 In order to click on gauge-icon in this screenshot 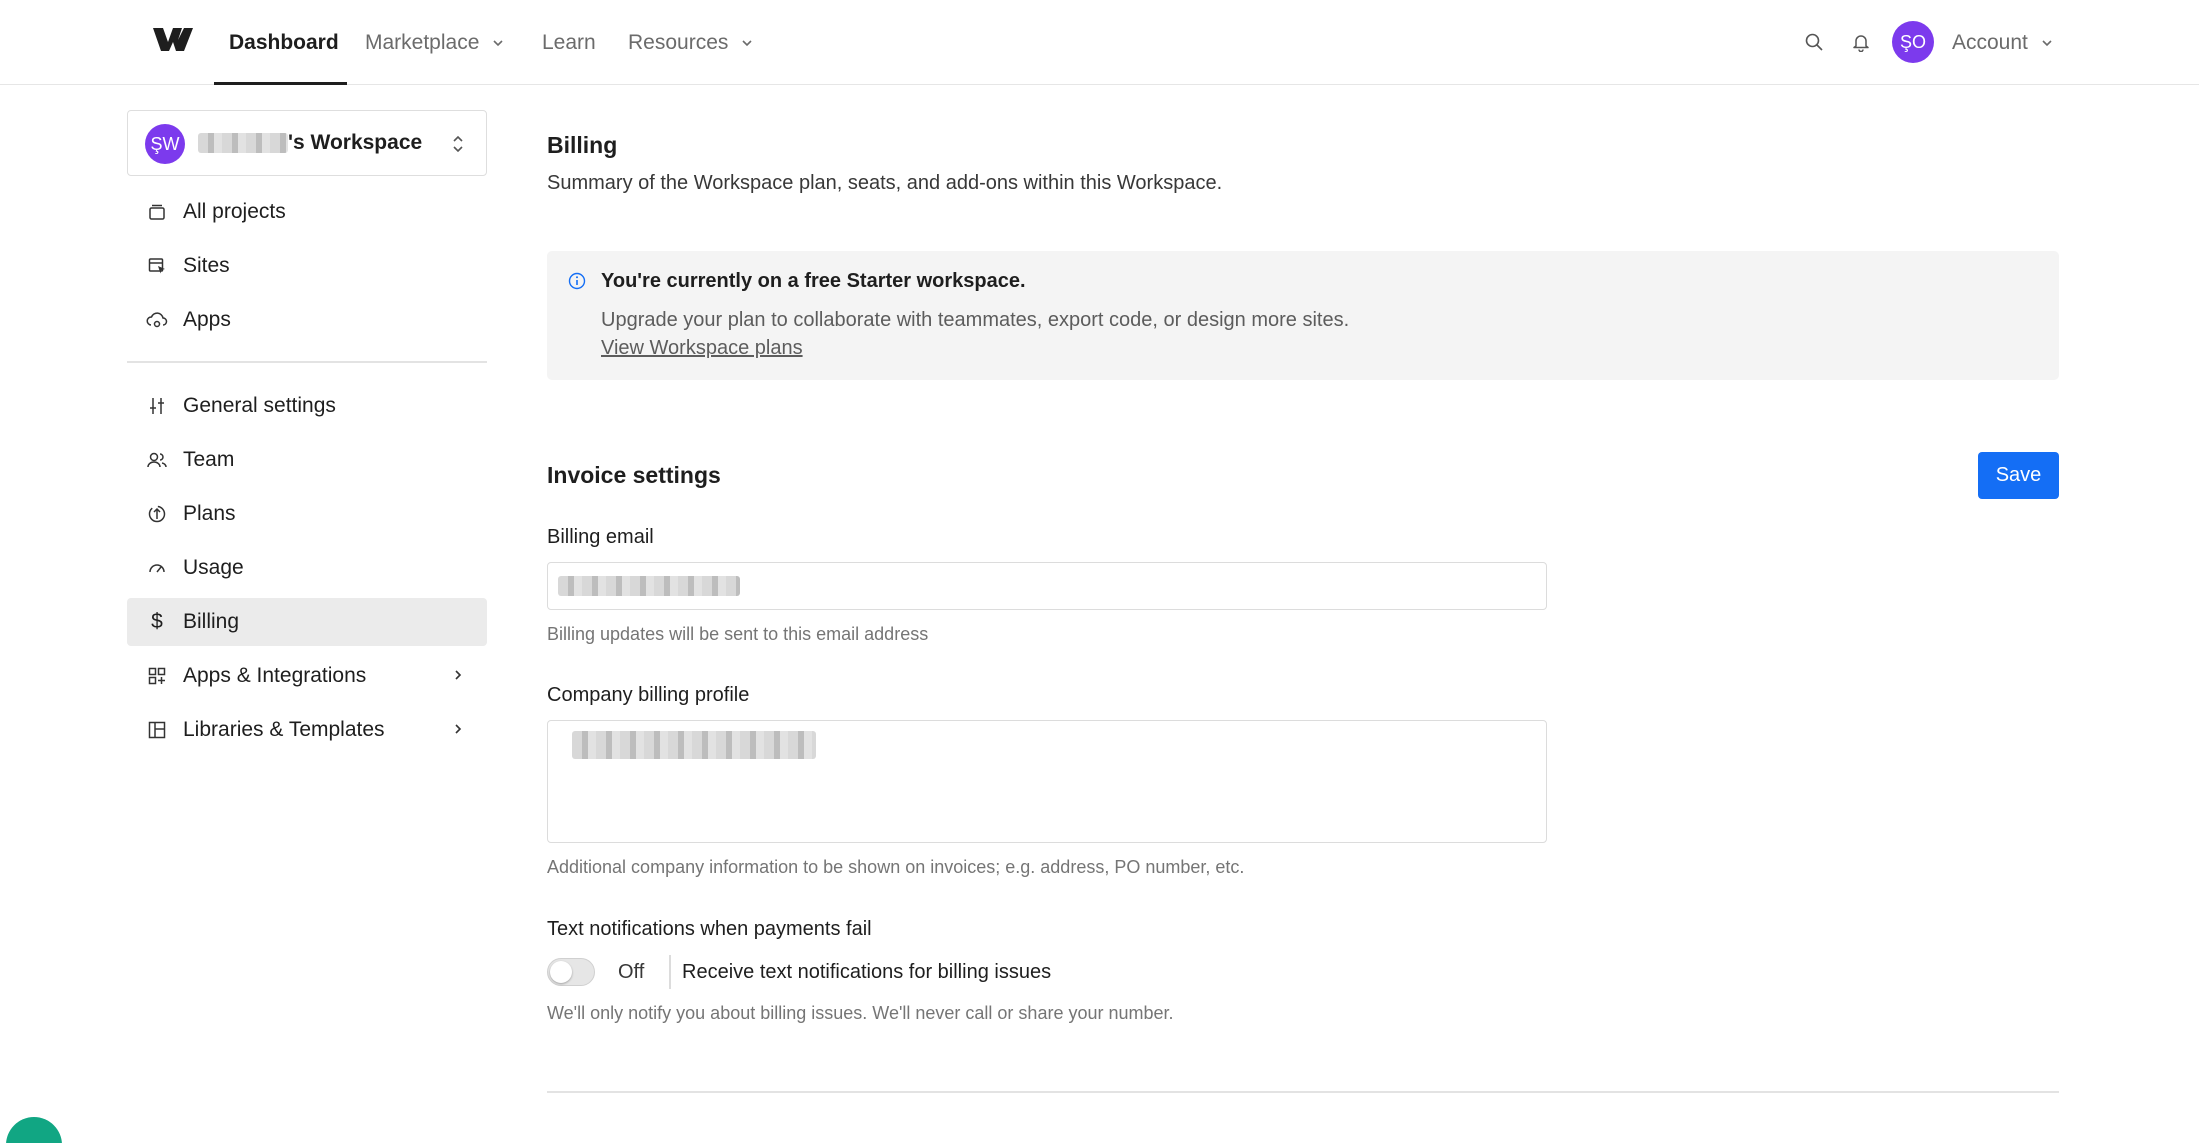, I will do `click(157, 568)`.